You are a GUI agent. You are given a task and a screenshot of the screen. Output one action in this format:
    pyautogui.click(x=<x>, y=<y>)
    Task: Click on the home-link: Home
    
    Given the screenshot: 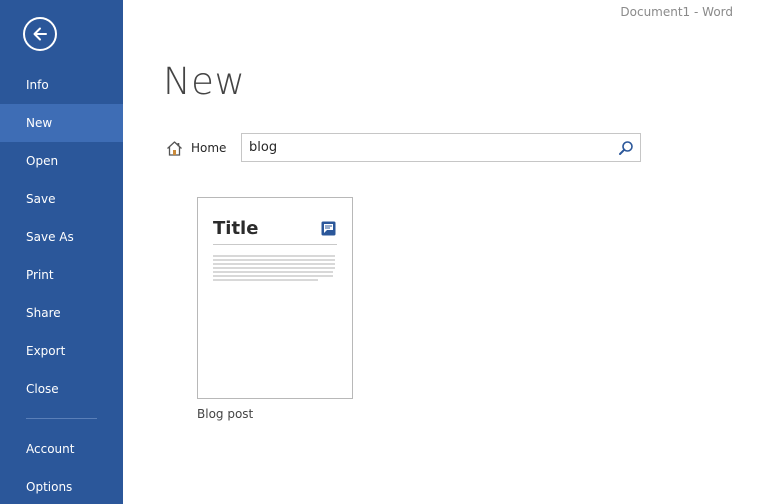 What is the action you would take?
    pyautogui.click(x=196, y=148)
    